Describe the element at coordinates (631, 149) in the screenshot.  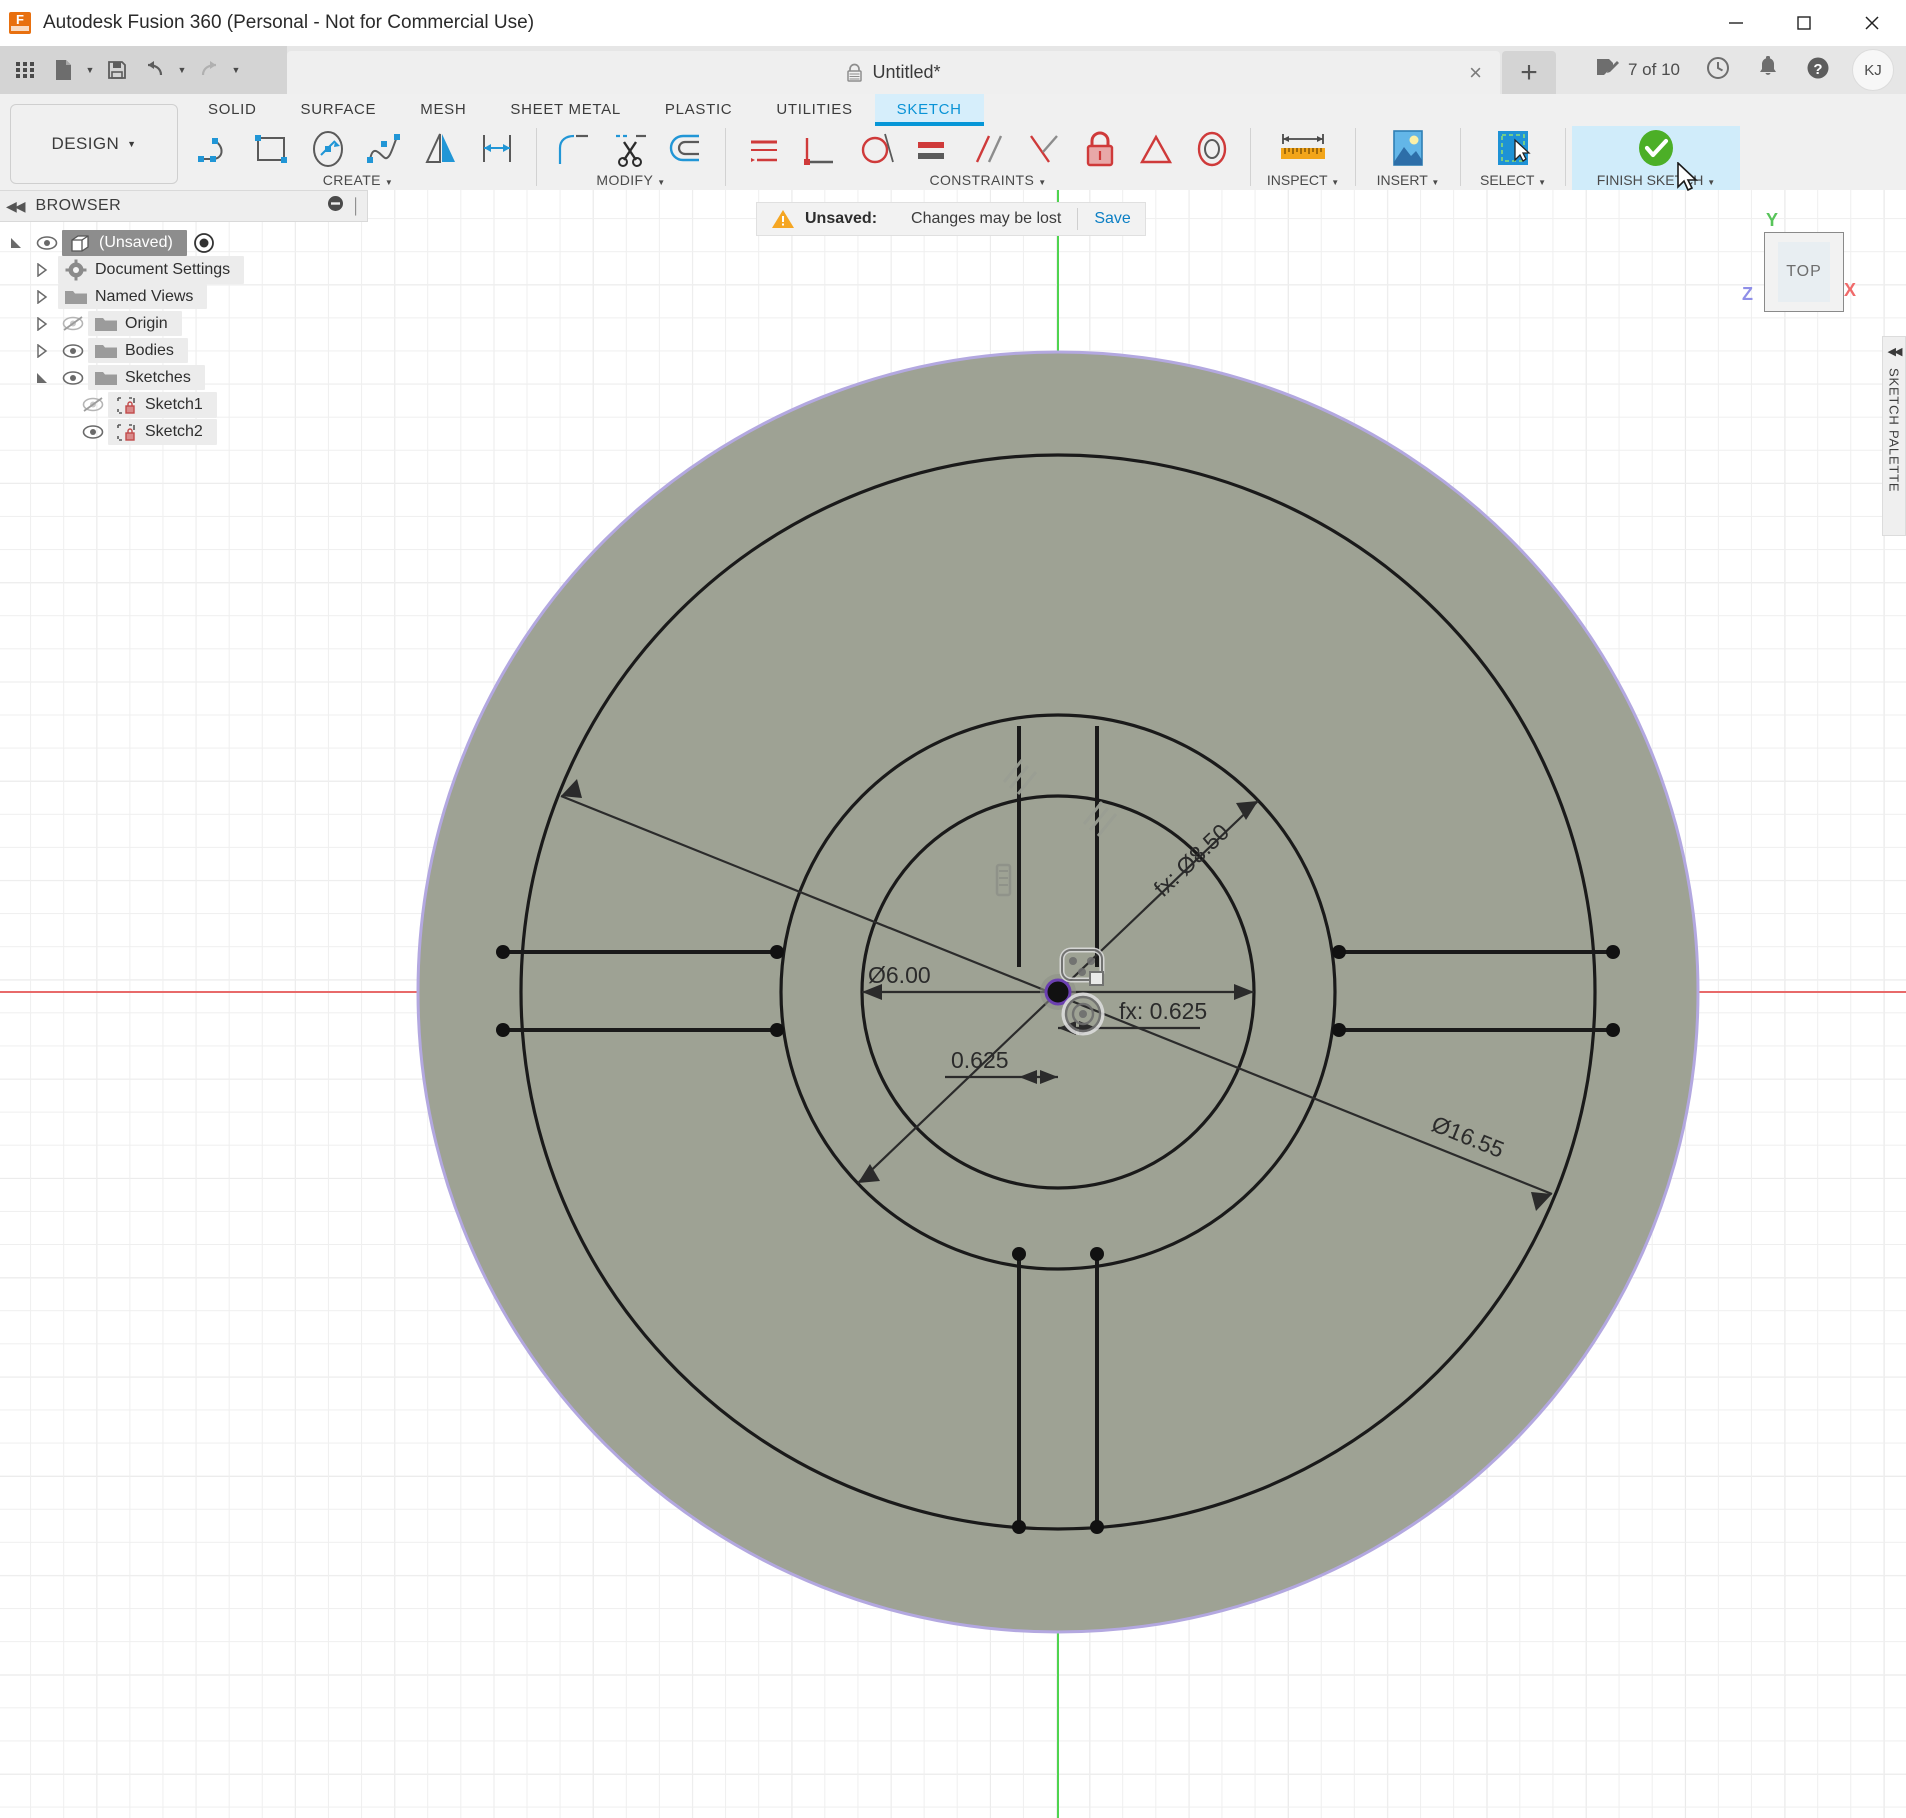
I see `trim-tool-icon` at that location.